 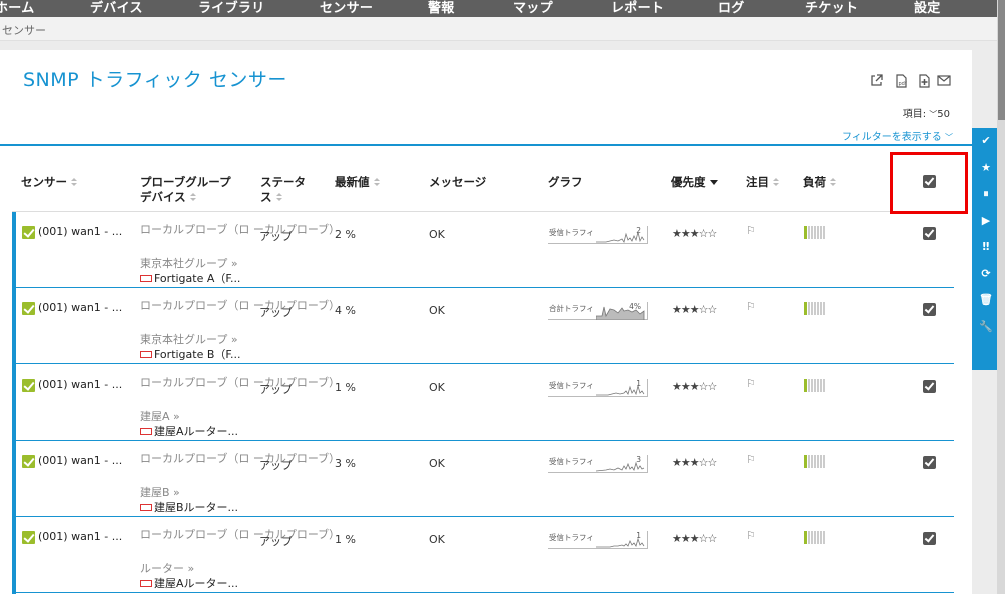 What do you see at coordinates (266, 197) in the screenshot?
I see `col-label: ス` at bounding box center [266, 197].